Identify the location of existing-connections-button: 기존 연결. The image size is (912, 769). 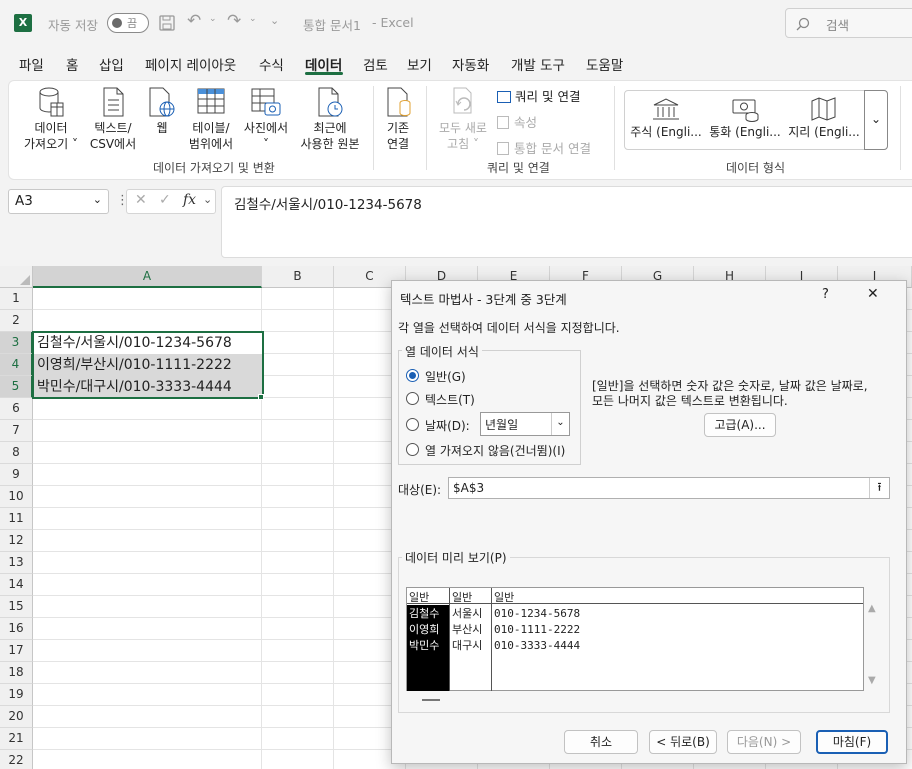
(398, 119).